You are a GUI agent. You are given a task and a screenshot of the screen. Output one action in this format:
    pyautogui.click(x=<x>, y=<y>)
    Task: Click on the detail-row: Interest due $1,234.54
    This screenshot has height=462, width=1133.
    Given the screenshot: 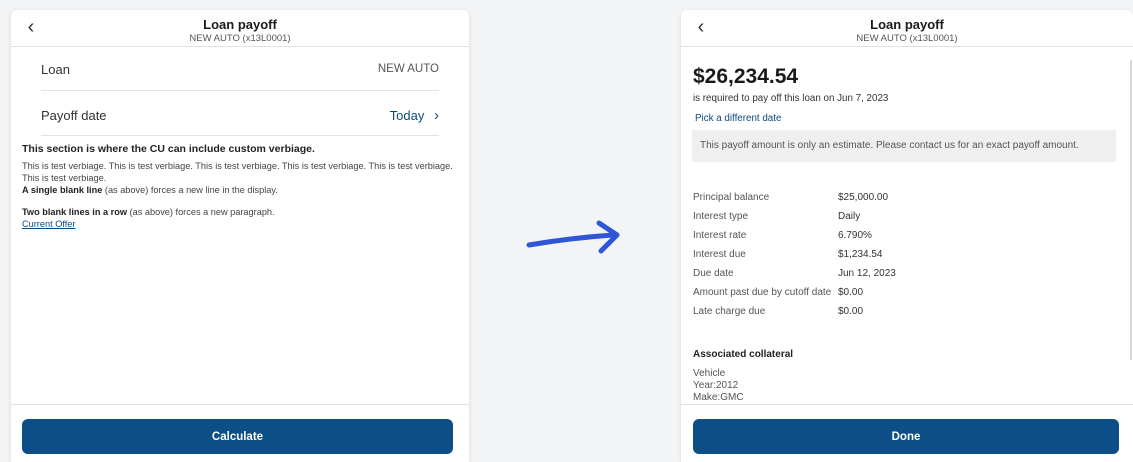 What is the action you would take?
    pyautogui.click(x=794, y=254)
    